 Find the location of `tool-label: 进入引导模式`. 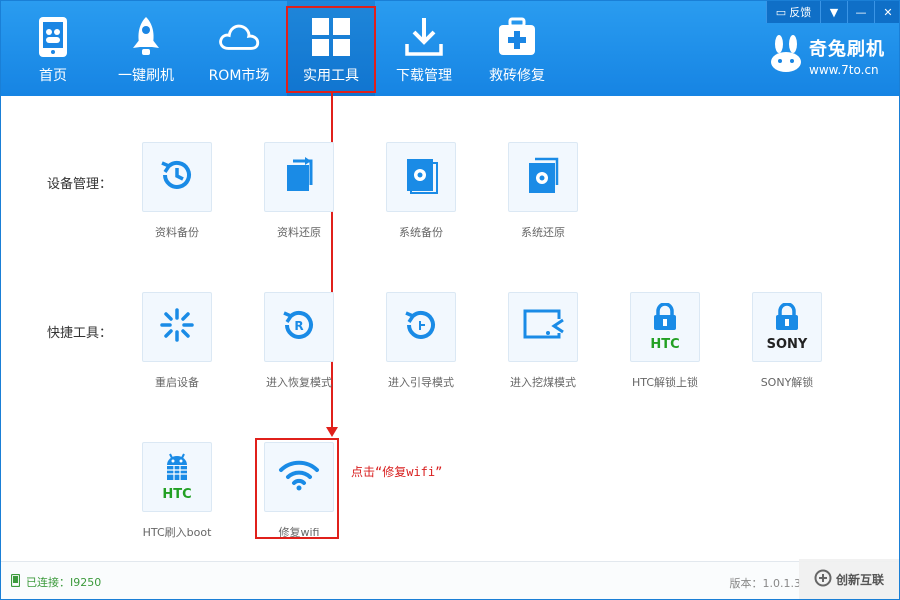

tool-label: 进入引导模式 is located at coordinates (421, 382).